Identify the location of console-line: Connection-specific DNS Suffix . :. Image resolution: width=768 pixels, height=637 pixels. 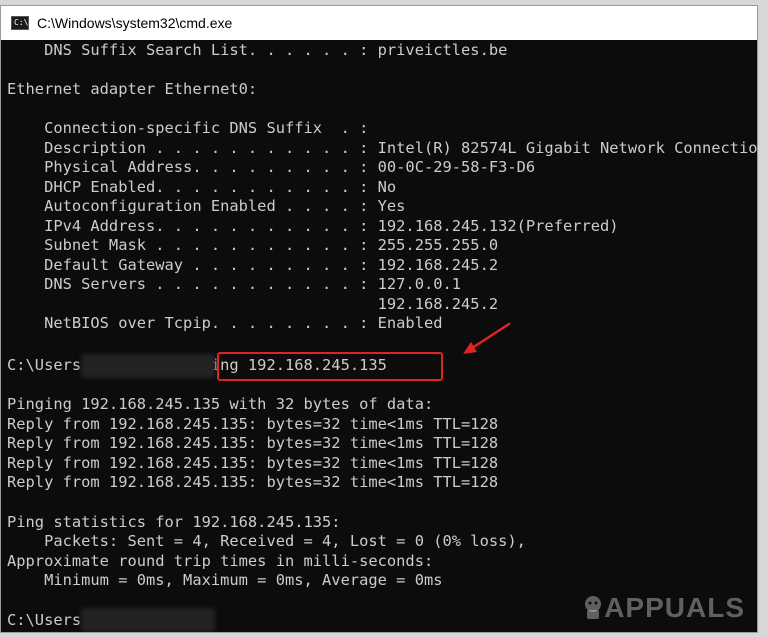
(188, 128).